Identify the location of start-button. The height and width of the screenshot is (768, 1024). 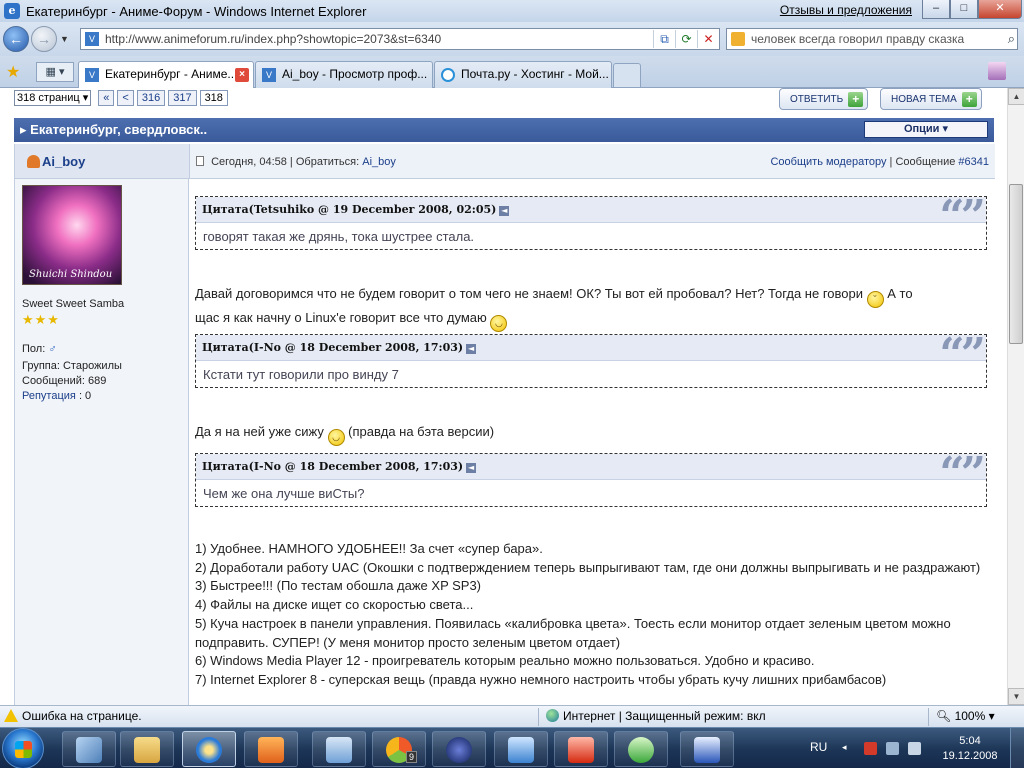
(23, 748).